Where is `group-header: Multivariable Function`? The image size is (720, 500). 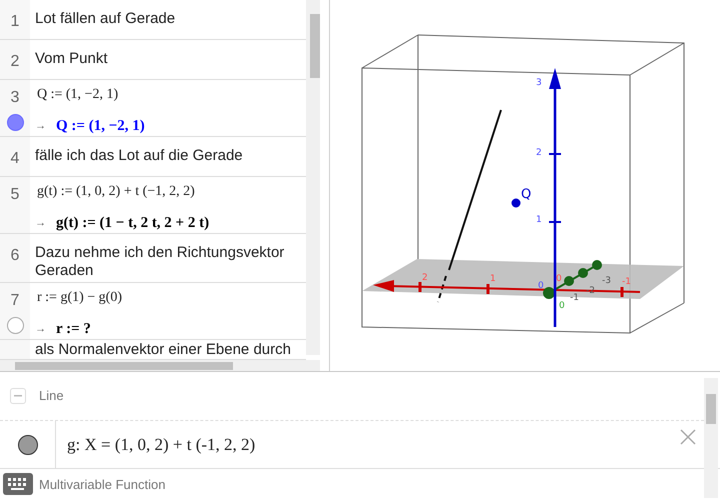 group-header: Multivariable Function is located at coordinates (102, 485).